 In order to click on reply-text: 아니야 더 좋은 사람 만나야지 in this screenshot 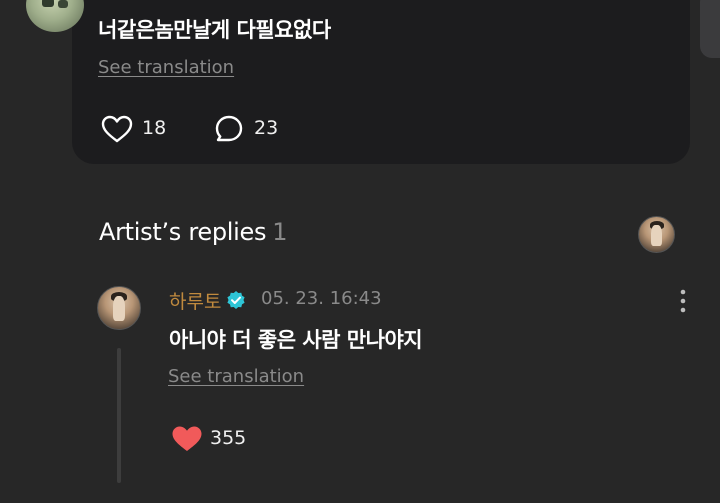, I will do `click(296, 340)`.